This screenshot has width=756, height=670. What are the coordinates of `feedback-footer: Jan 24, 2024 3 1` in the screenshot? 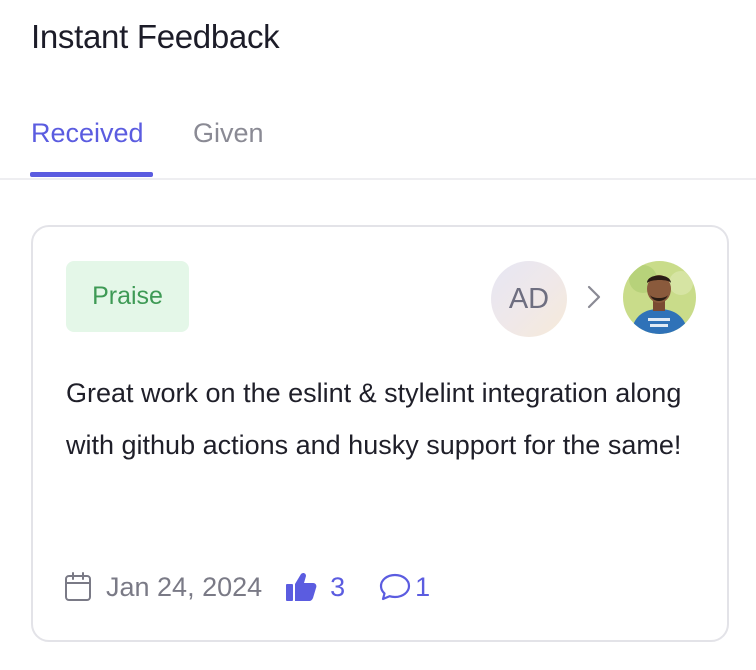 It's located at (247, 587).